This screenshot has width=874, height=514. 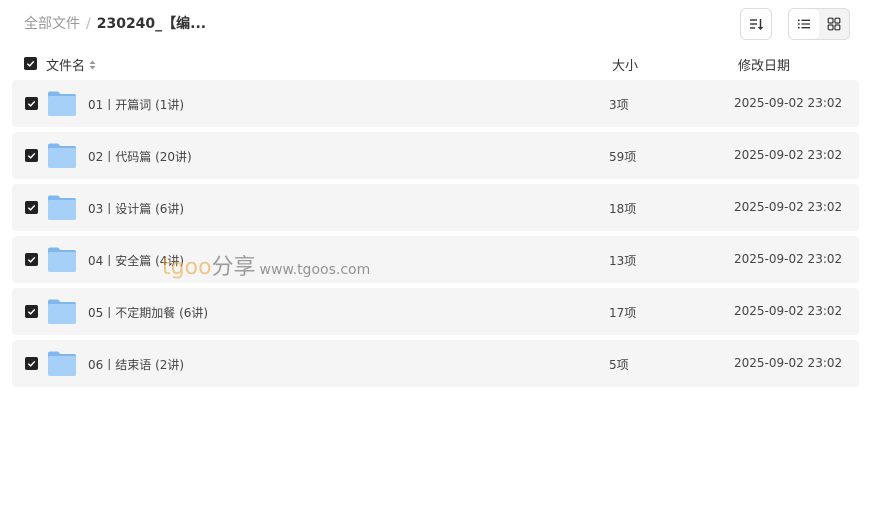 I want to click on column-header-name-label: 文件名, so click(x=66, y=66).